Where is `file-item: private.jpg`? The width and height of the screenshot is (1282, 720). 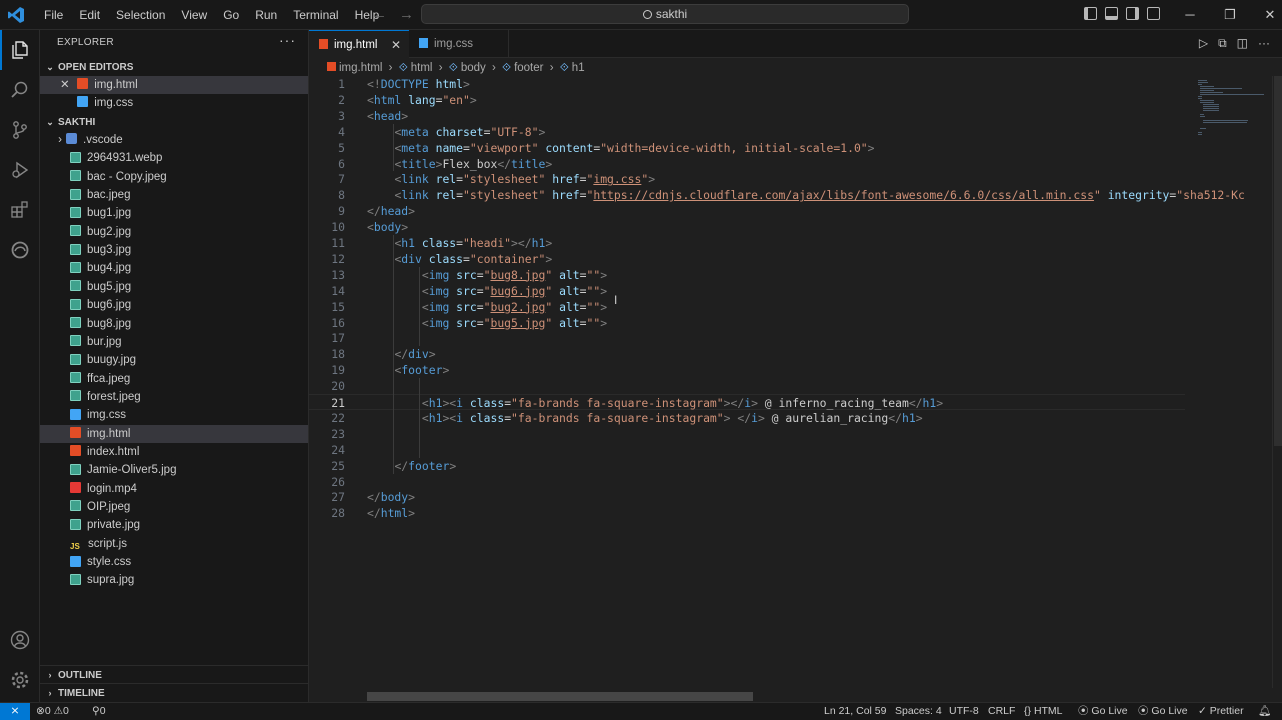
file-item: private.jpg is located at coordinates (174, 525).